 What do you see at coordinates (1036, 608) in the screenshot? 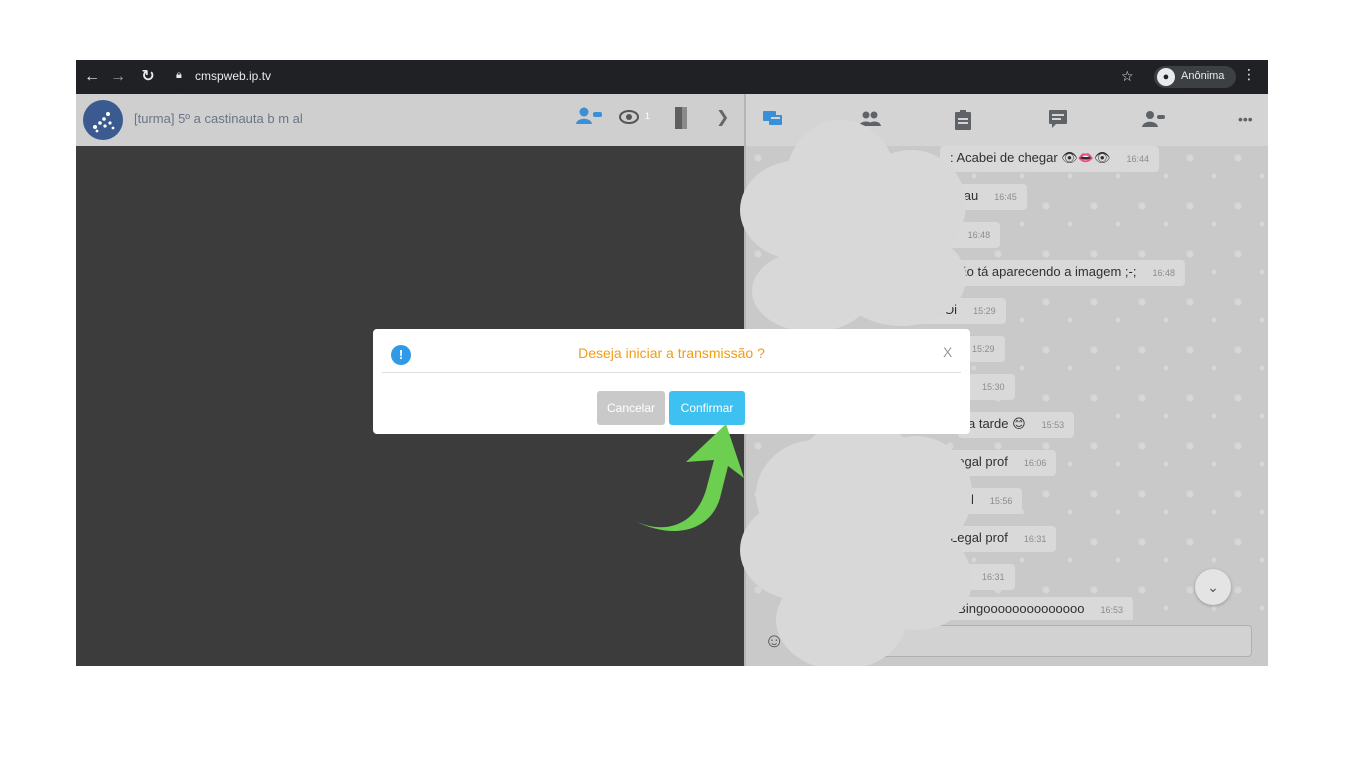
I see `chat-message: : Bingoooooooooooooo 16:53` at bounding box center [1036, 608].